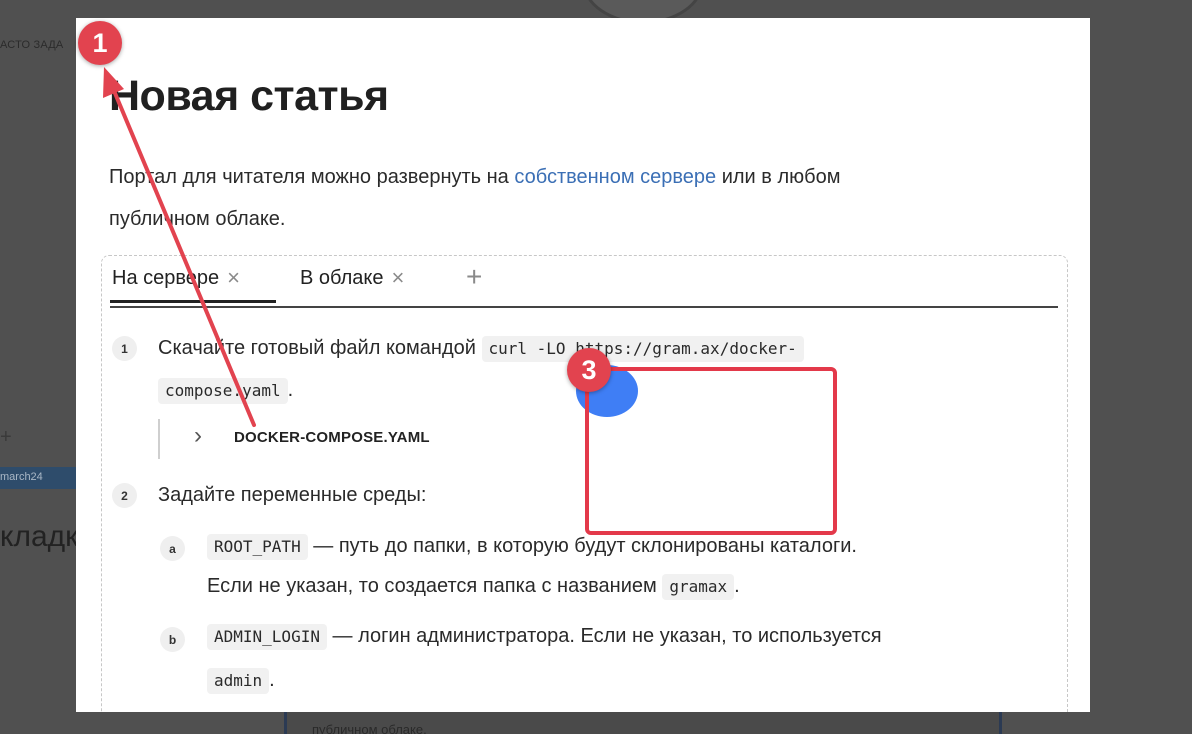  What do you see at coordinates (257, 547) in the screenshot?
I see `root-path-code: ROOT_PATH` at bounding box center [257, 547].